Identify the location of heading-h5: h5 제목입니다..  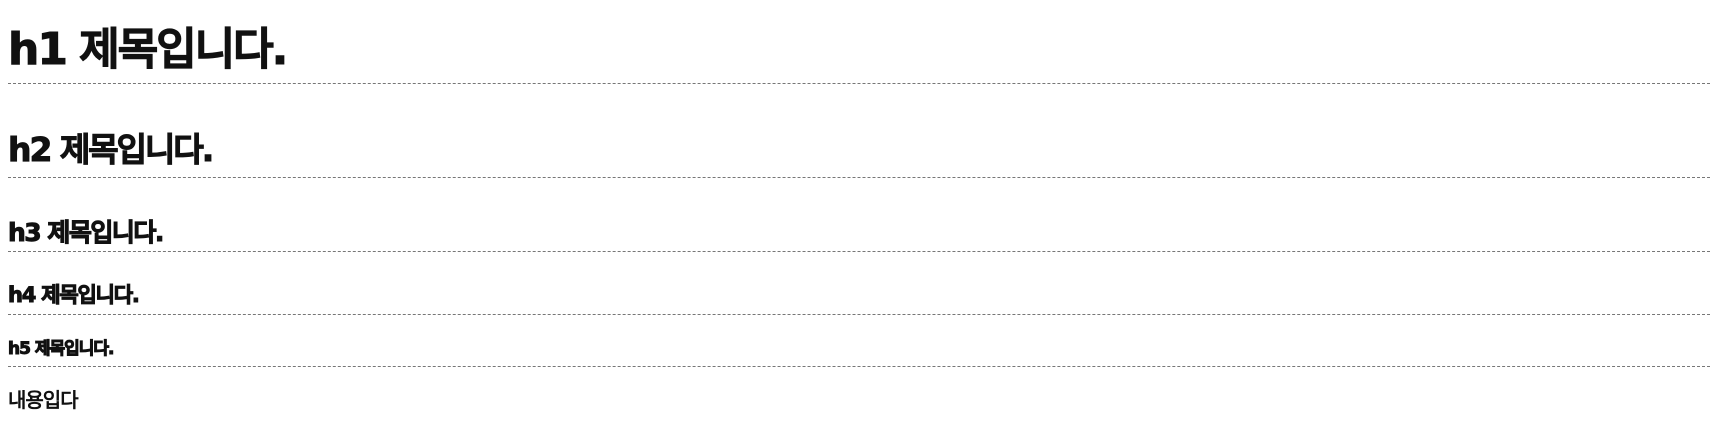
(62, 349).